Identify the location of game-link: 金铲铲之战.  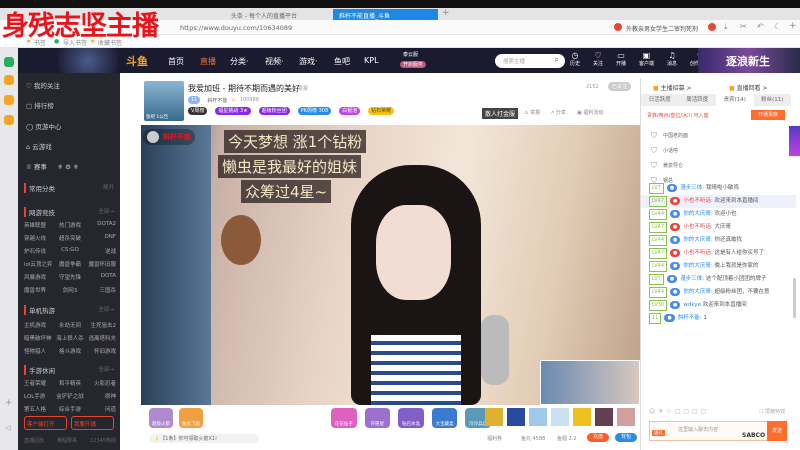
(70, 396).